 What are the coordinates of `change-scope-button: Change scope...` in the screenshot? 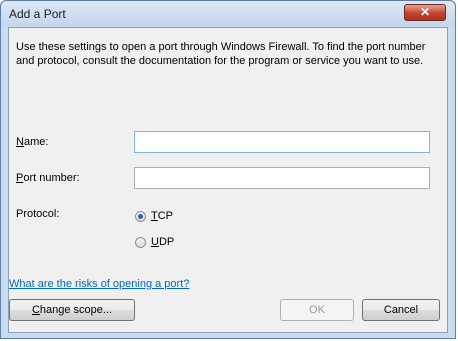 It's located at (72, 310).